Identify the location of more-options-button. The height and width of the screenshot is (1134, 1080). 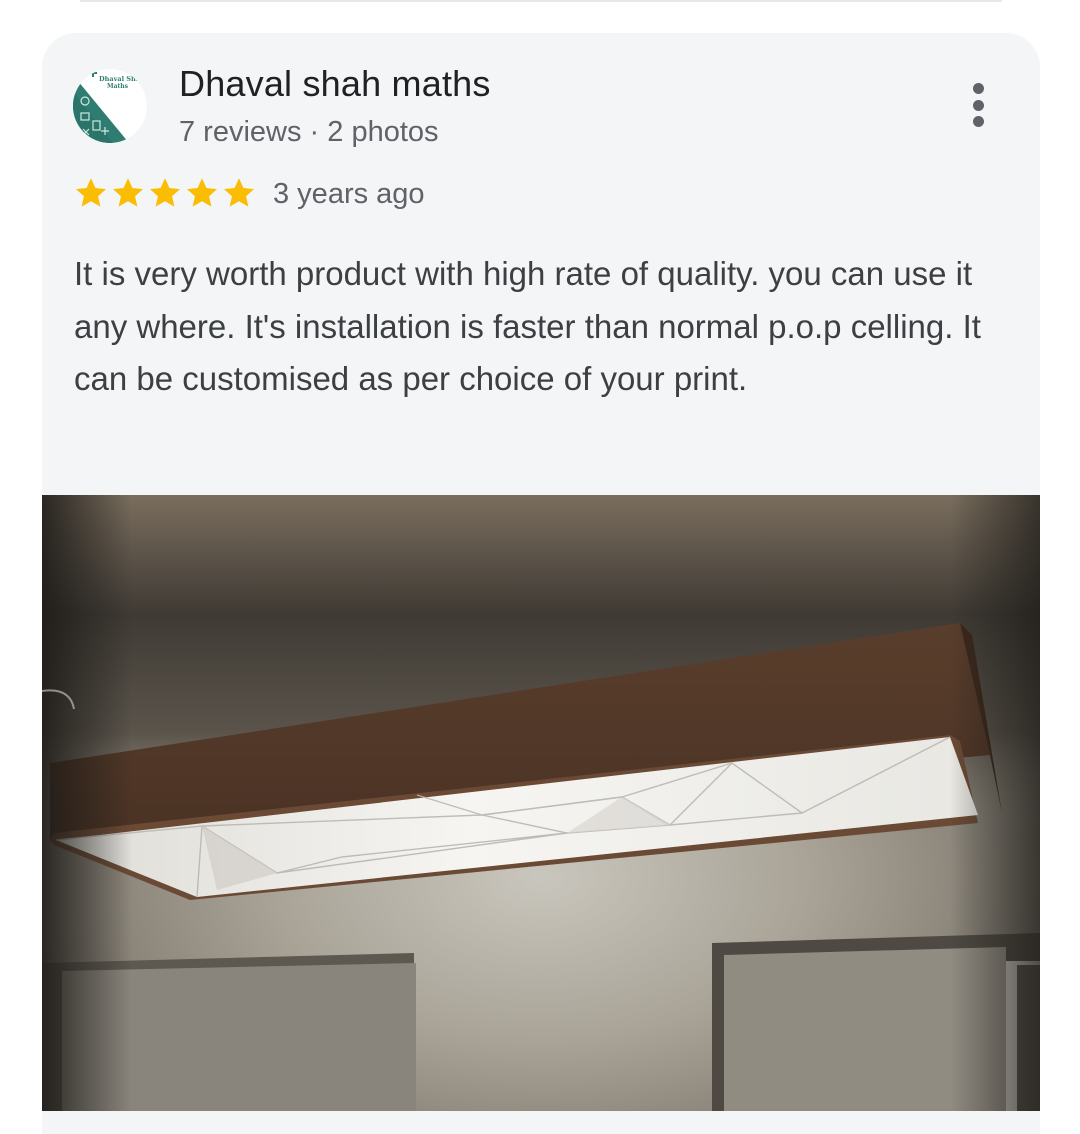
(978, 105).